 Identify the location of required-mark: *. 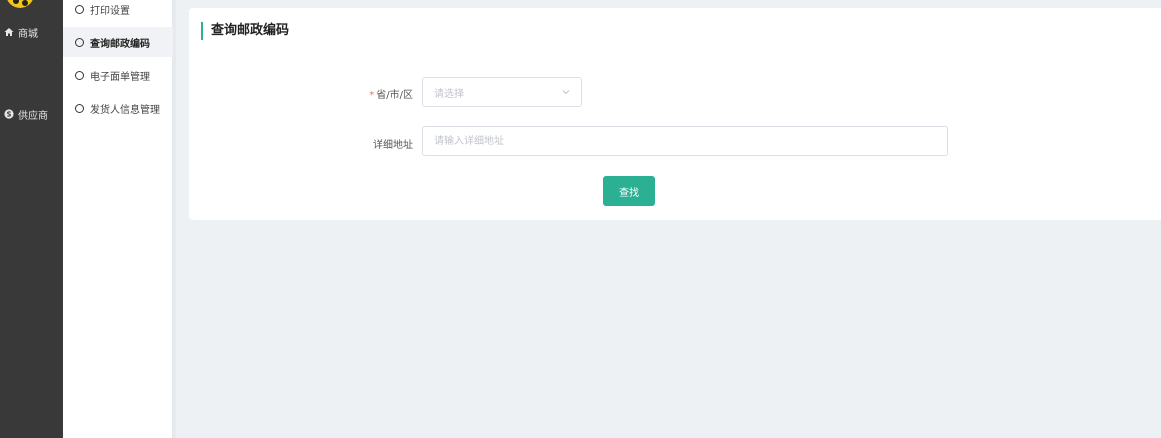
(372, 95).